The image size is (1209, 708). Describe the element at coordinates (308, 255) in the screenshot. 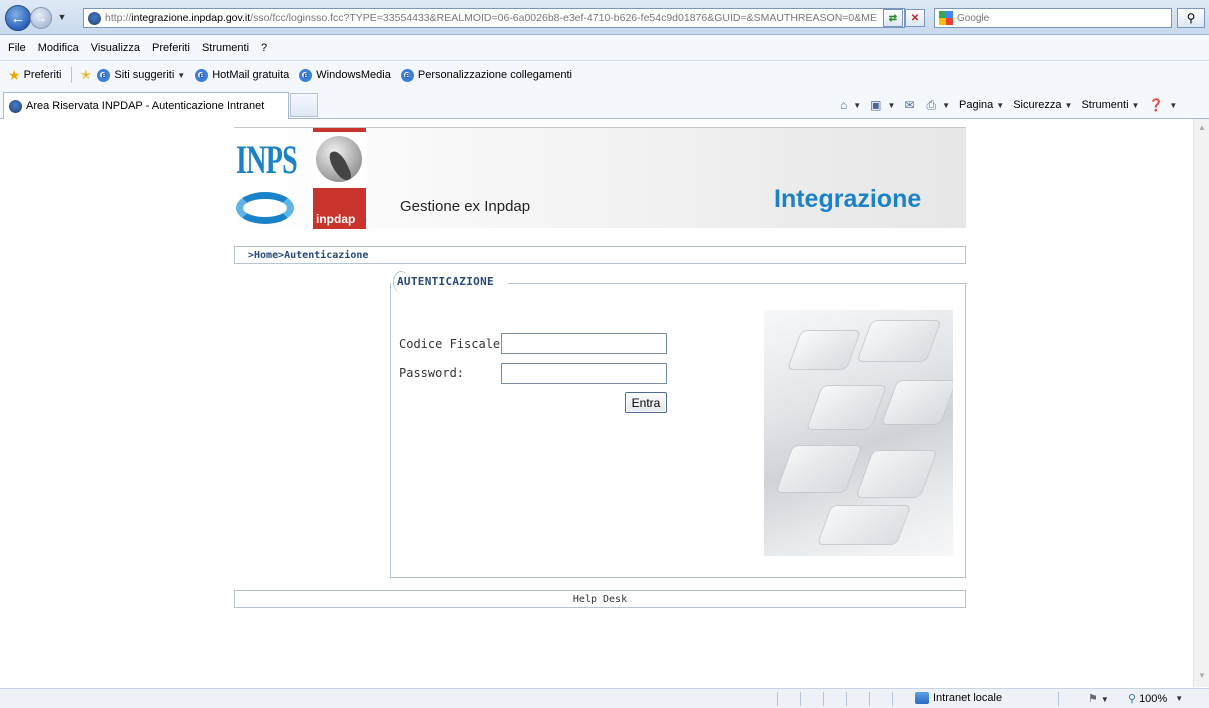

I see `breadcrumb-text: >Home>Autenticazione` at that location.